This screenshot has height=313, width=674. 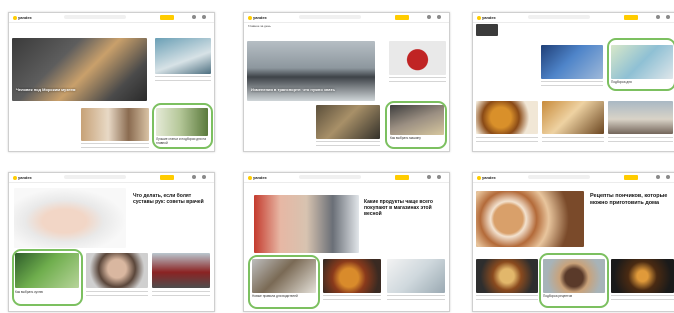 What do you see at coordinates (311, 92) in the screenshot?
I see `hero-title: Изменения в транспорте: что нужно знать` at bounding box center [311, 92].